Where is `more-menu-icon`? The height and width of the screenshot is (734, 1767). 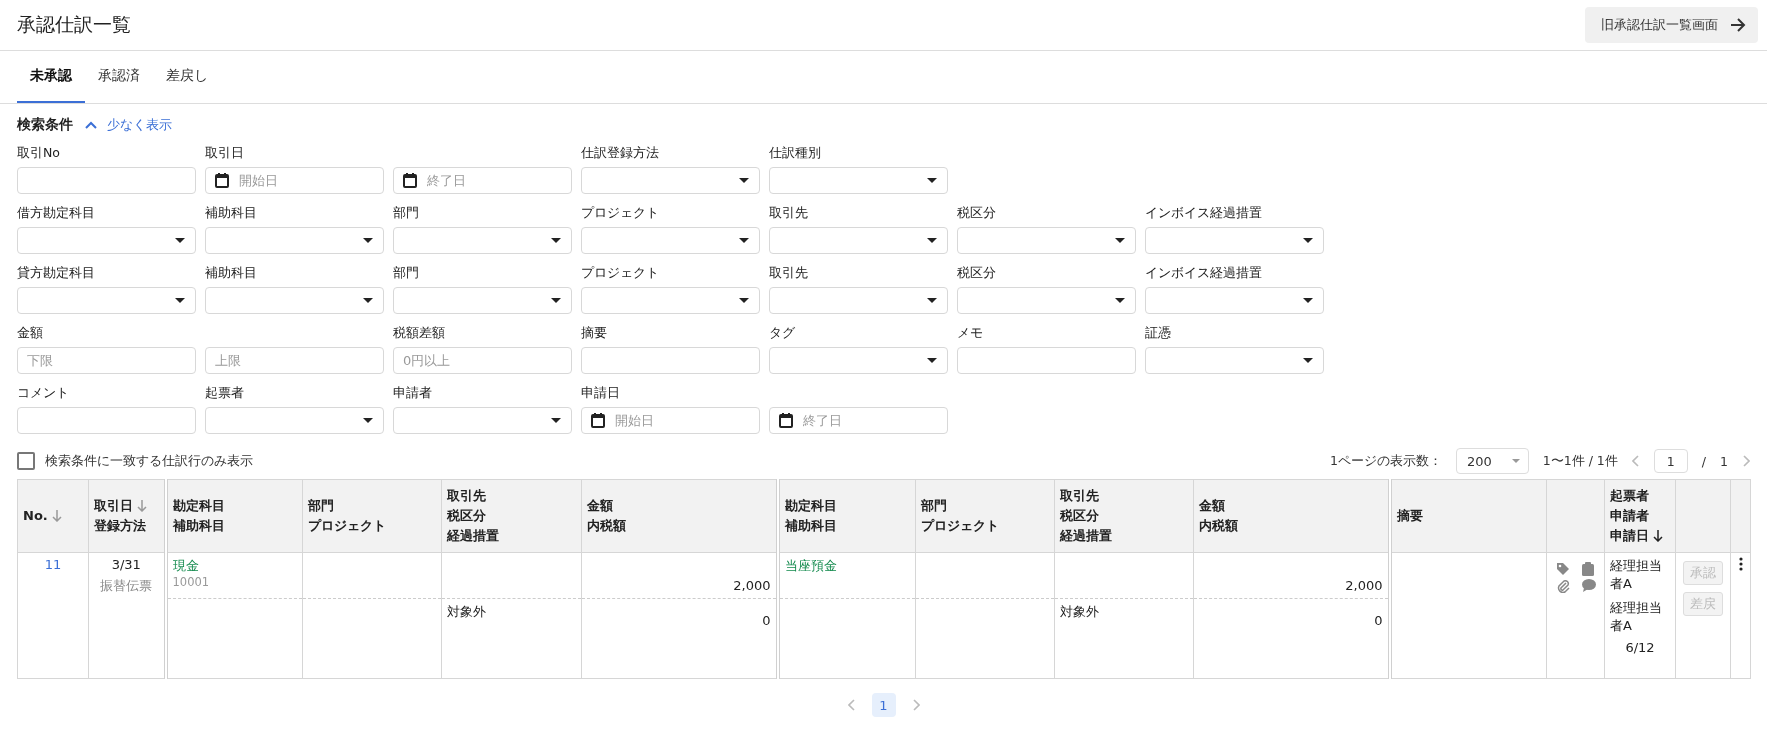
more-menu-icon is located at coordinates (1740, 564).